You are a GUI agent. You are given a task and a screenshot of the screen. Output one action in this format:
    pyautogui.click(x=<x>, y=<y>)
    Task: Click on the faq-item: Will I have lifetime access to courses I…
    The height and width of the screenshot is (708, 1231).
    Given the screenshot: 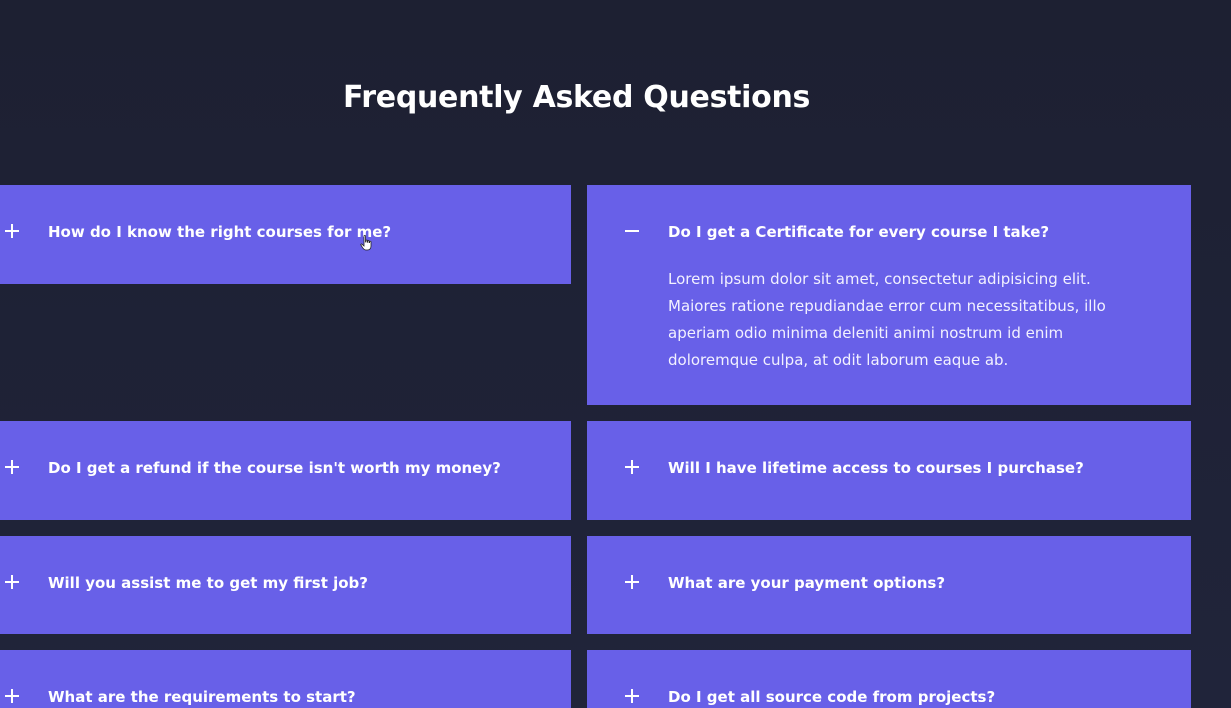 What is the action you would take?
    pyautogui.click(x=889, y=470)
    